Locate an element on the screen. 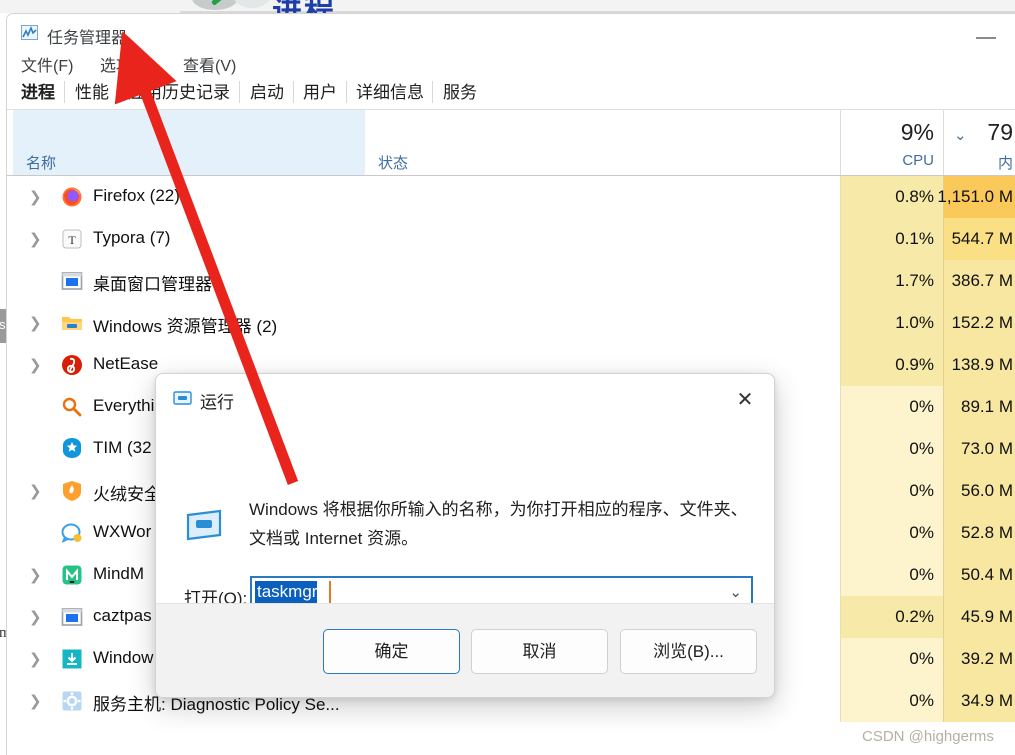 Image resolution: width=1015 pixels, height=755 pixels. column-header-memory-label: 内 is located at coordinates (1005, 163).